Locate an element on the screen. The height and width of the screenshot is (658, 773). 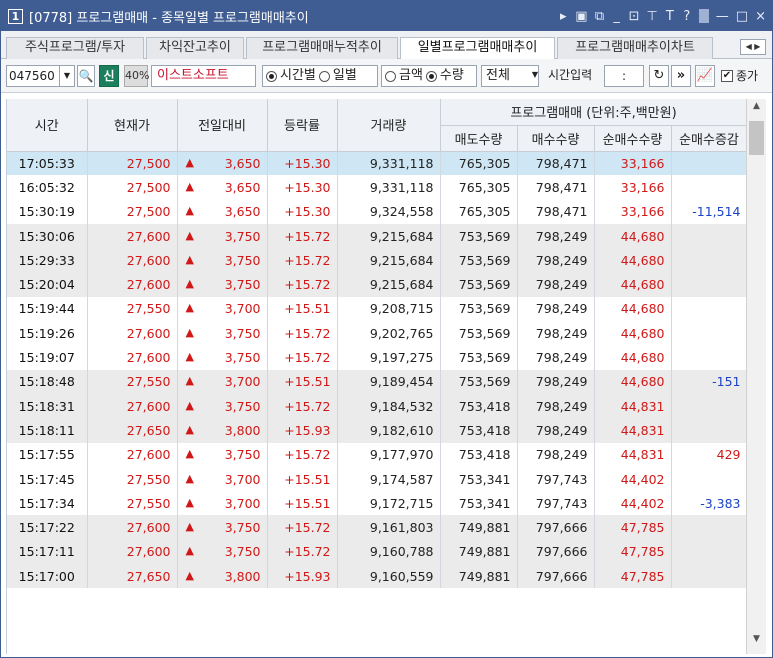
help-icon: ? is located at coordinates (687, 16).